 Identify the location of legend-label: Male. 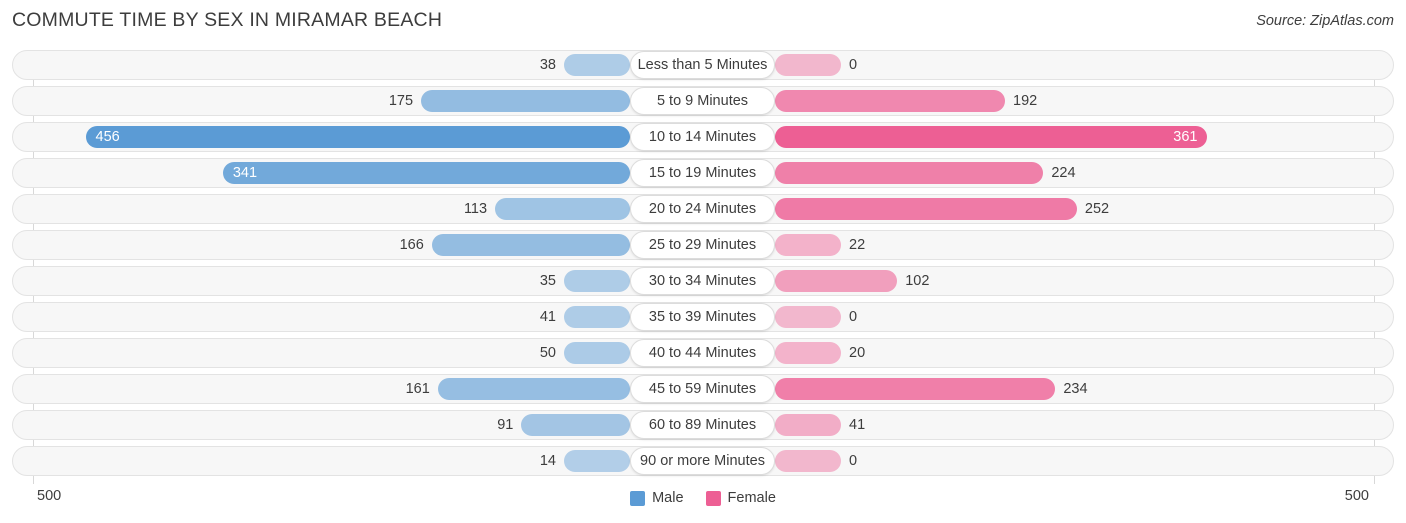
(668, 498).